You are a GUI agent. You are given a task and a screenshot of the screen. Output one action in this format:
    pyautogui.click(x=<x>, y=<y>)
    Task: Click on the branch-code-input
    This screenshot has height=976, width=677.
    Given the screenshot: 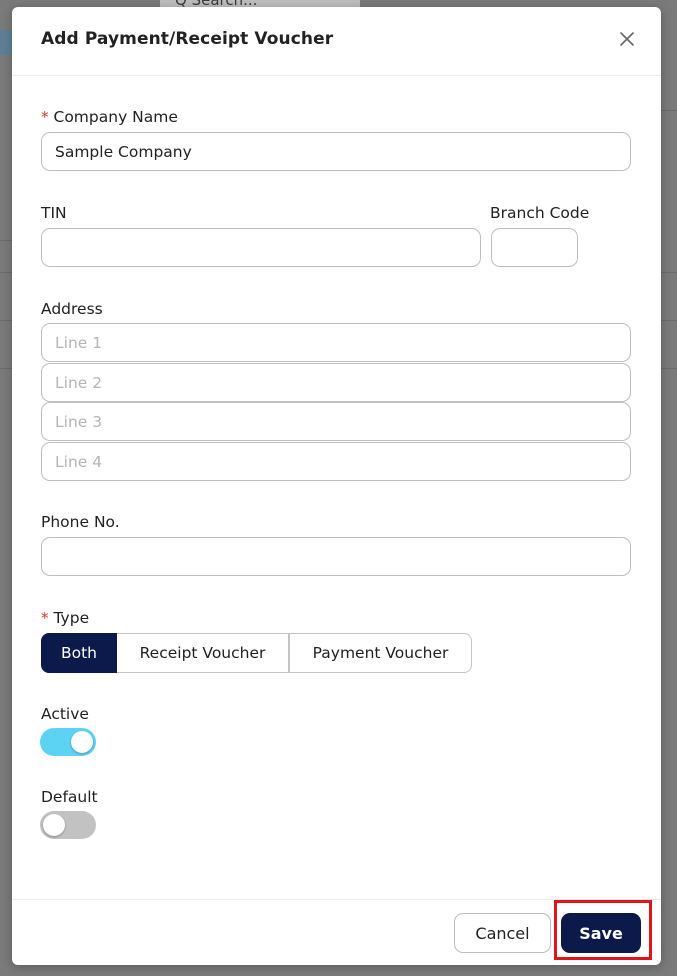 What is the action you would take?
    pyautogui.click(x=534, y=247)
    